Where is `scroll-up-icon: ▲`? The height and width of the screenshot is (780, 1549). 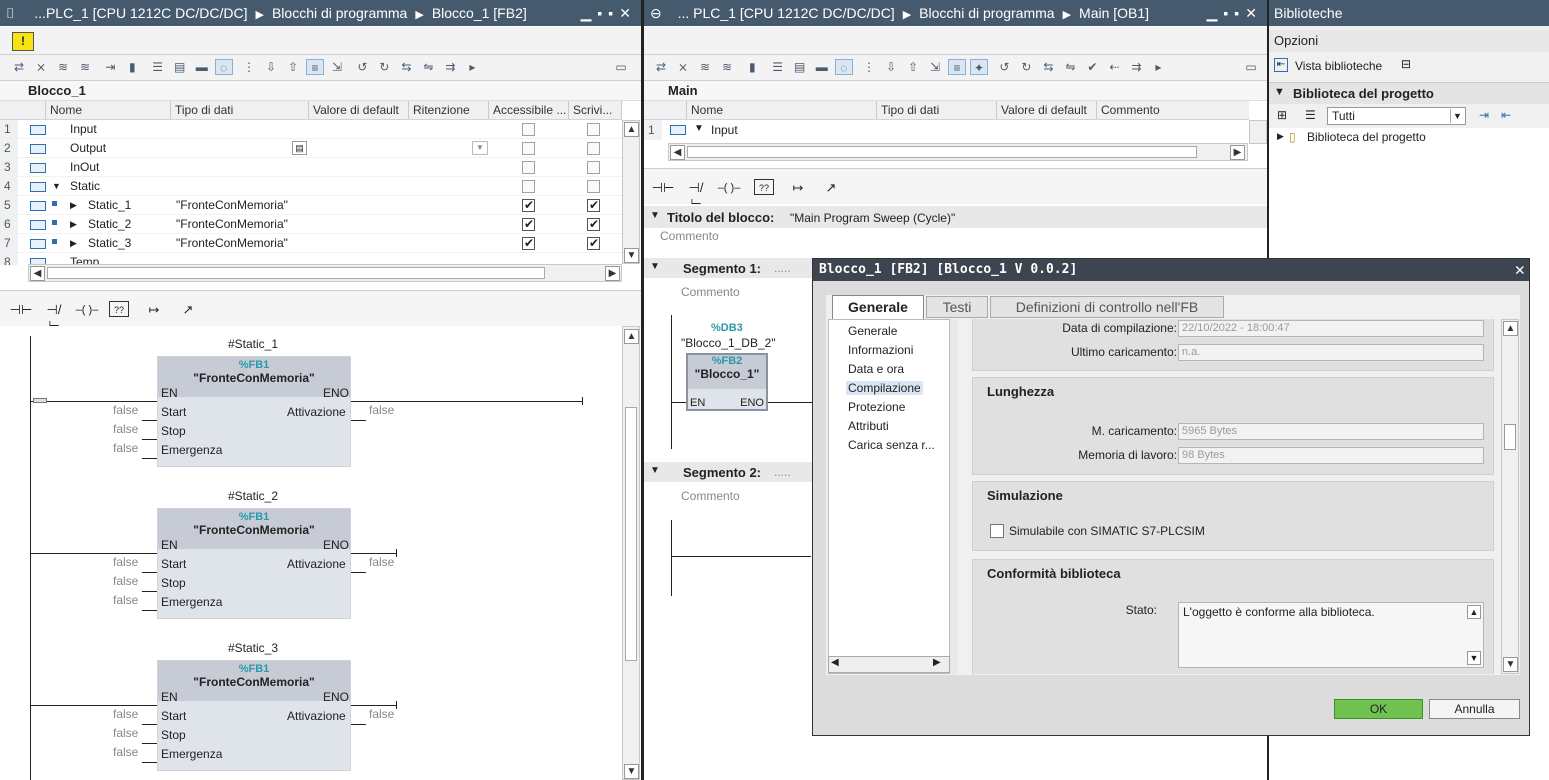 scroll-up-icon: ▲ is located at coordinates (631, 336).